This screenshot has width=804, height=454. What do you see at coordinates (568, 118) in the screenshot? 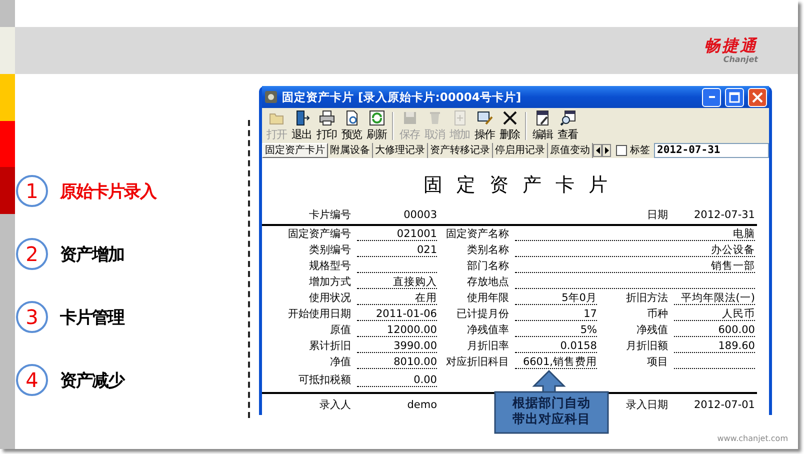
I see `search-icon` at bounding box center [568, 118].